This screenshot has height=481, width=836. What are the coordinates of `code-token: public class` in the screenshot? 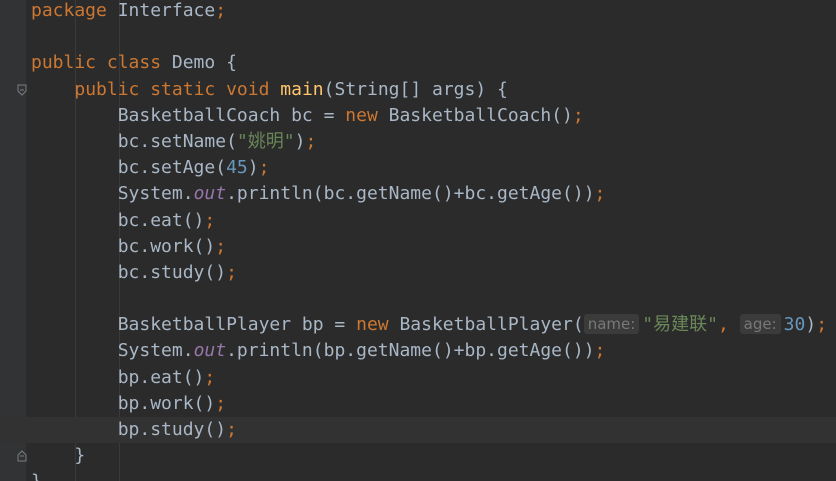 It's located at (96, 63).